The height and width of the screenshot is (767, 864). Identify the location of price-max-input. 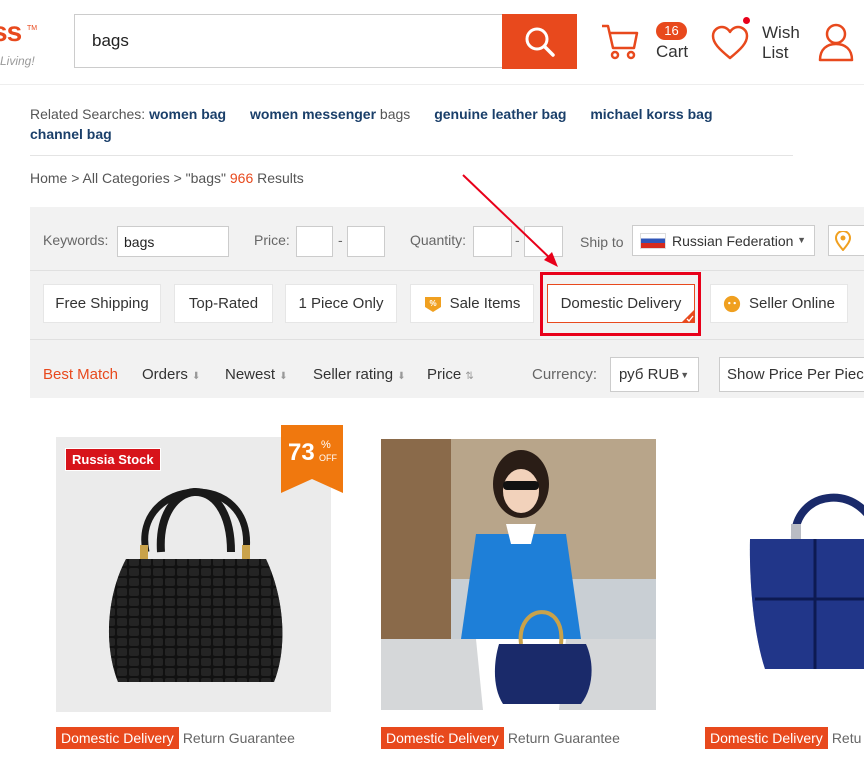
(366, 241).